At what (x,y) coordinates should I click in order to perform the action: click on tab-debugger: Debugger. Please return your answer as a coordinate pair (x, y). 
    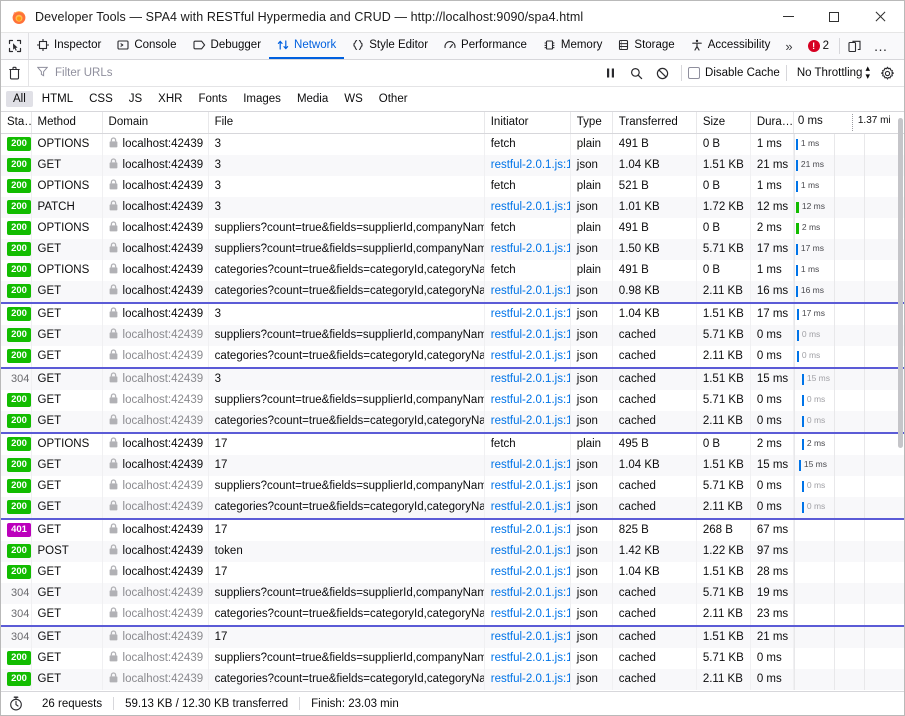
    Looking at the image, I should click on (227, 46).